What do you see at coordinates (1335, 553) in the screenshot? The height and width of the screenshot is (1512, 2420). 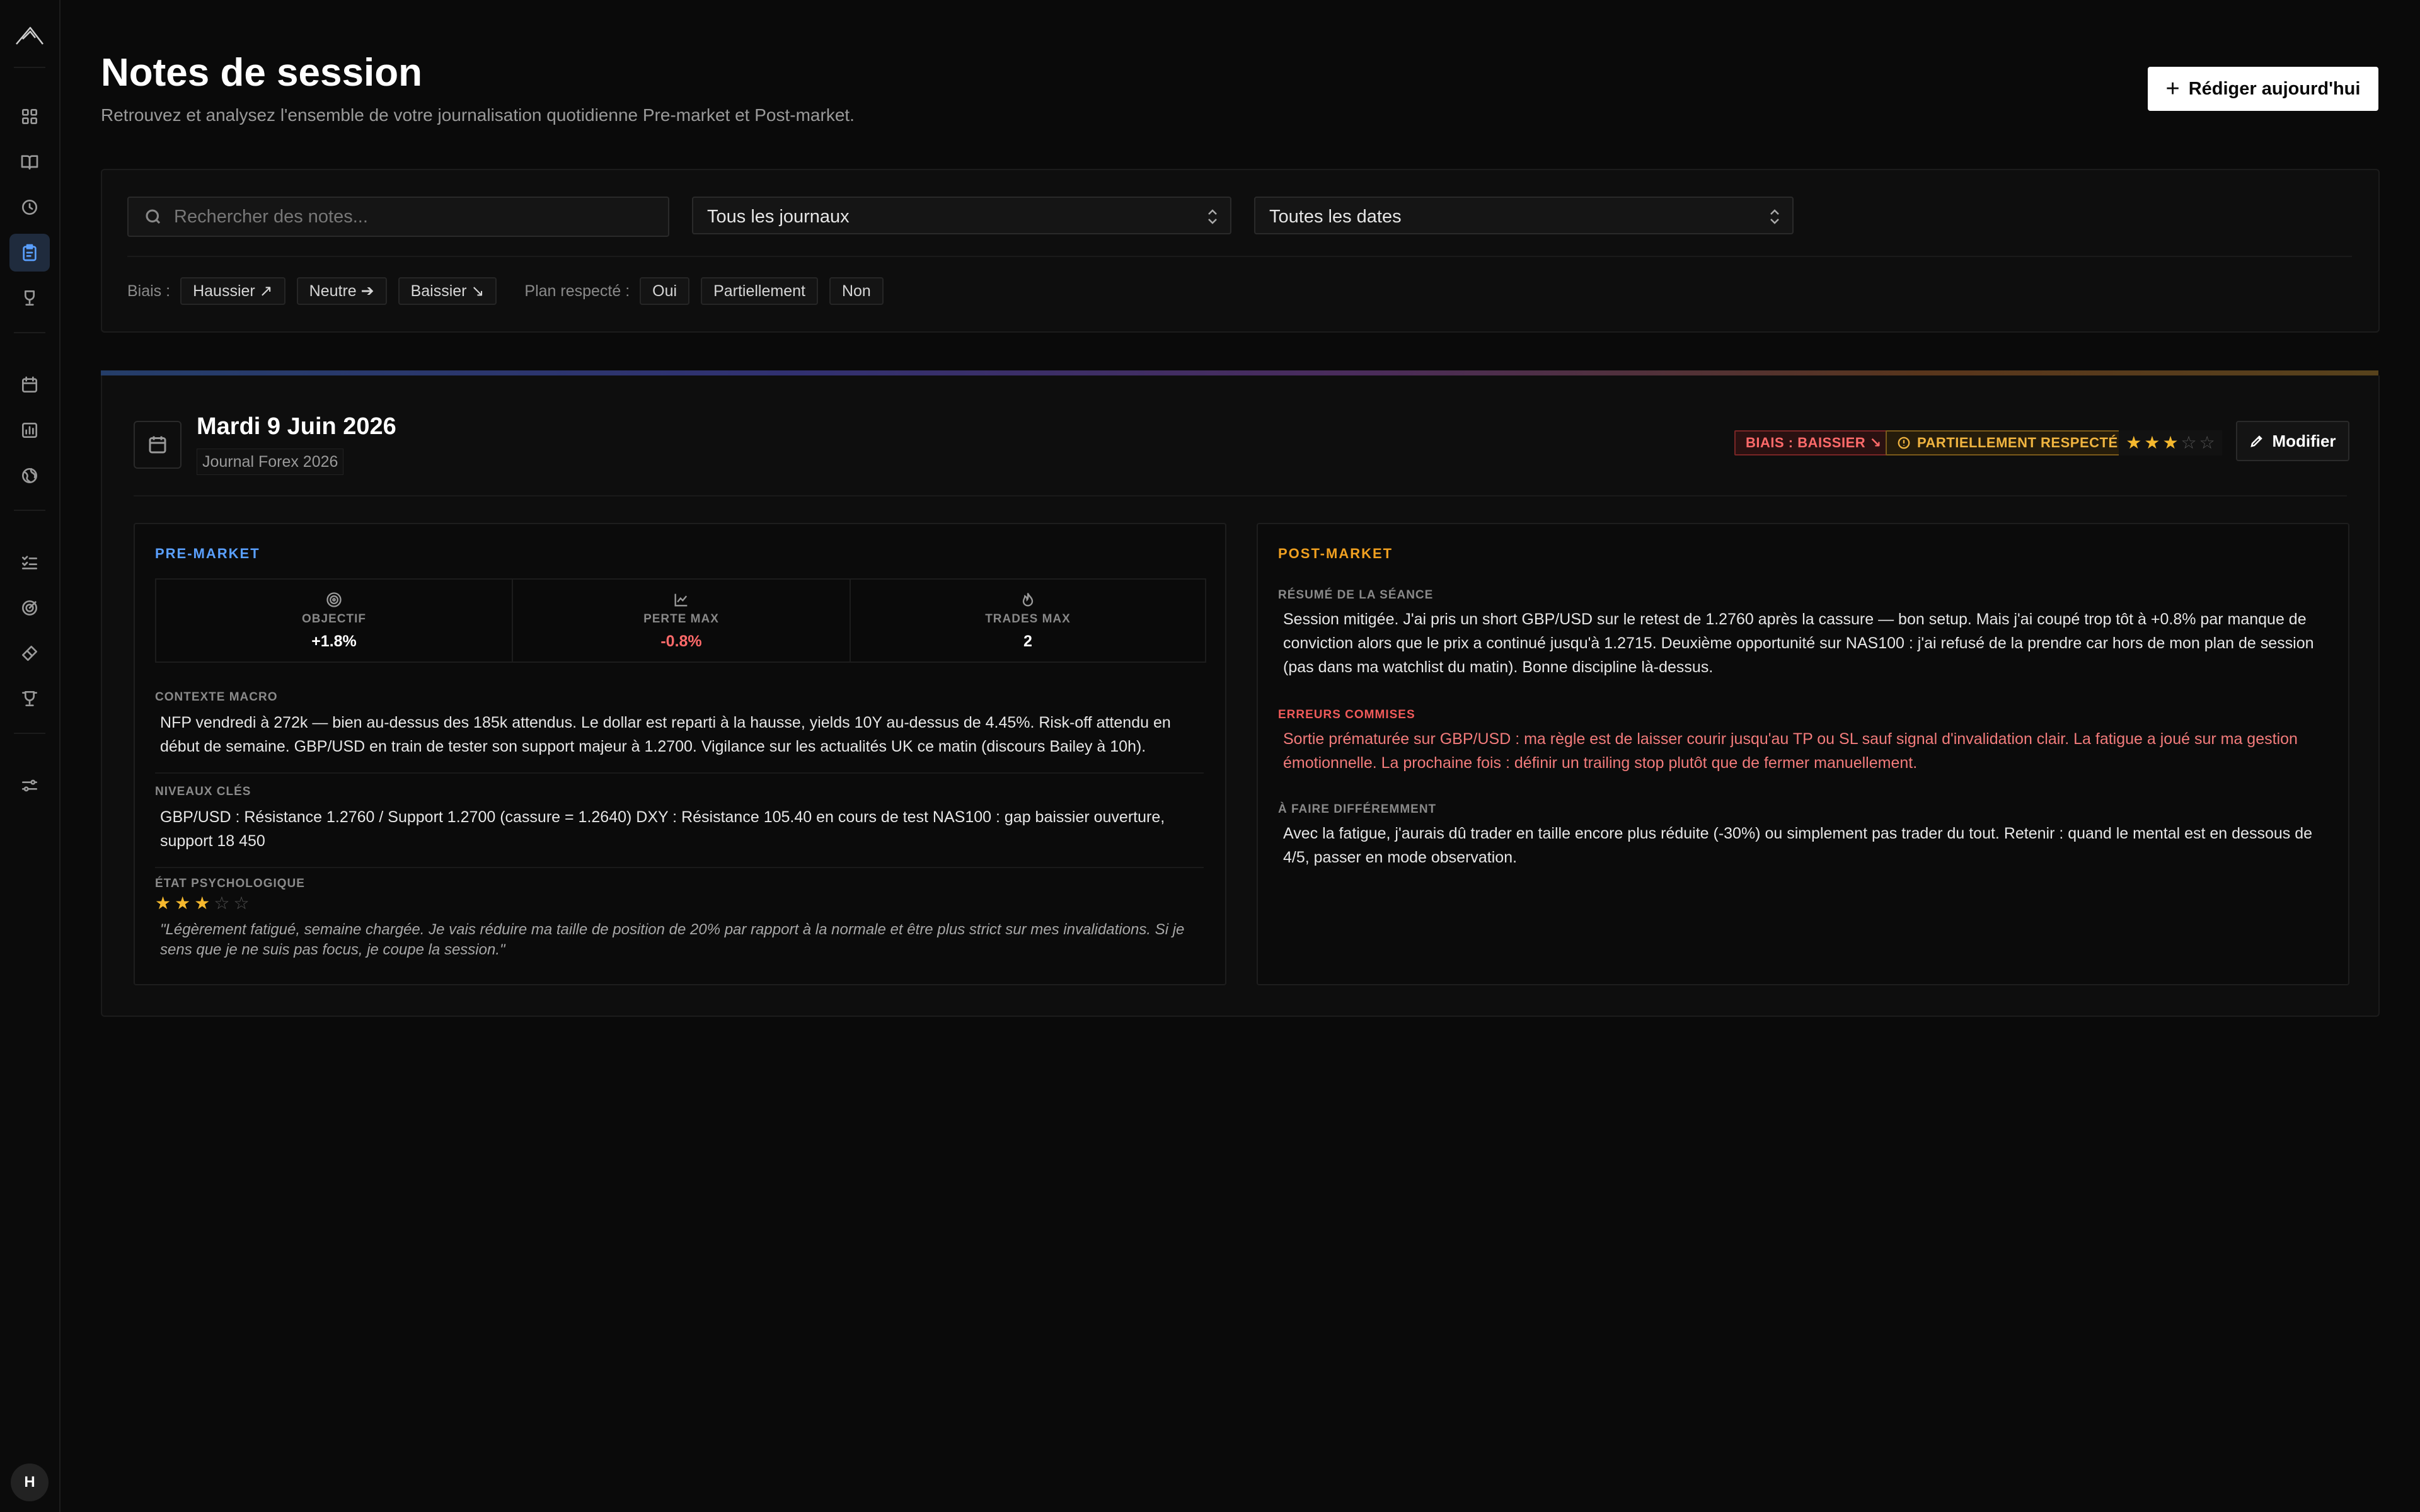 I see `post-market-title: POST-MARKET` at bounding box center [1335, 553].